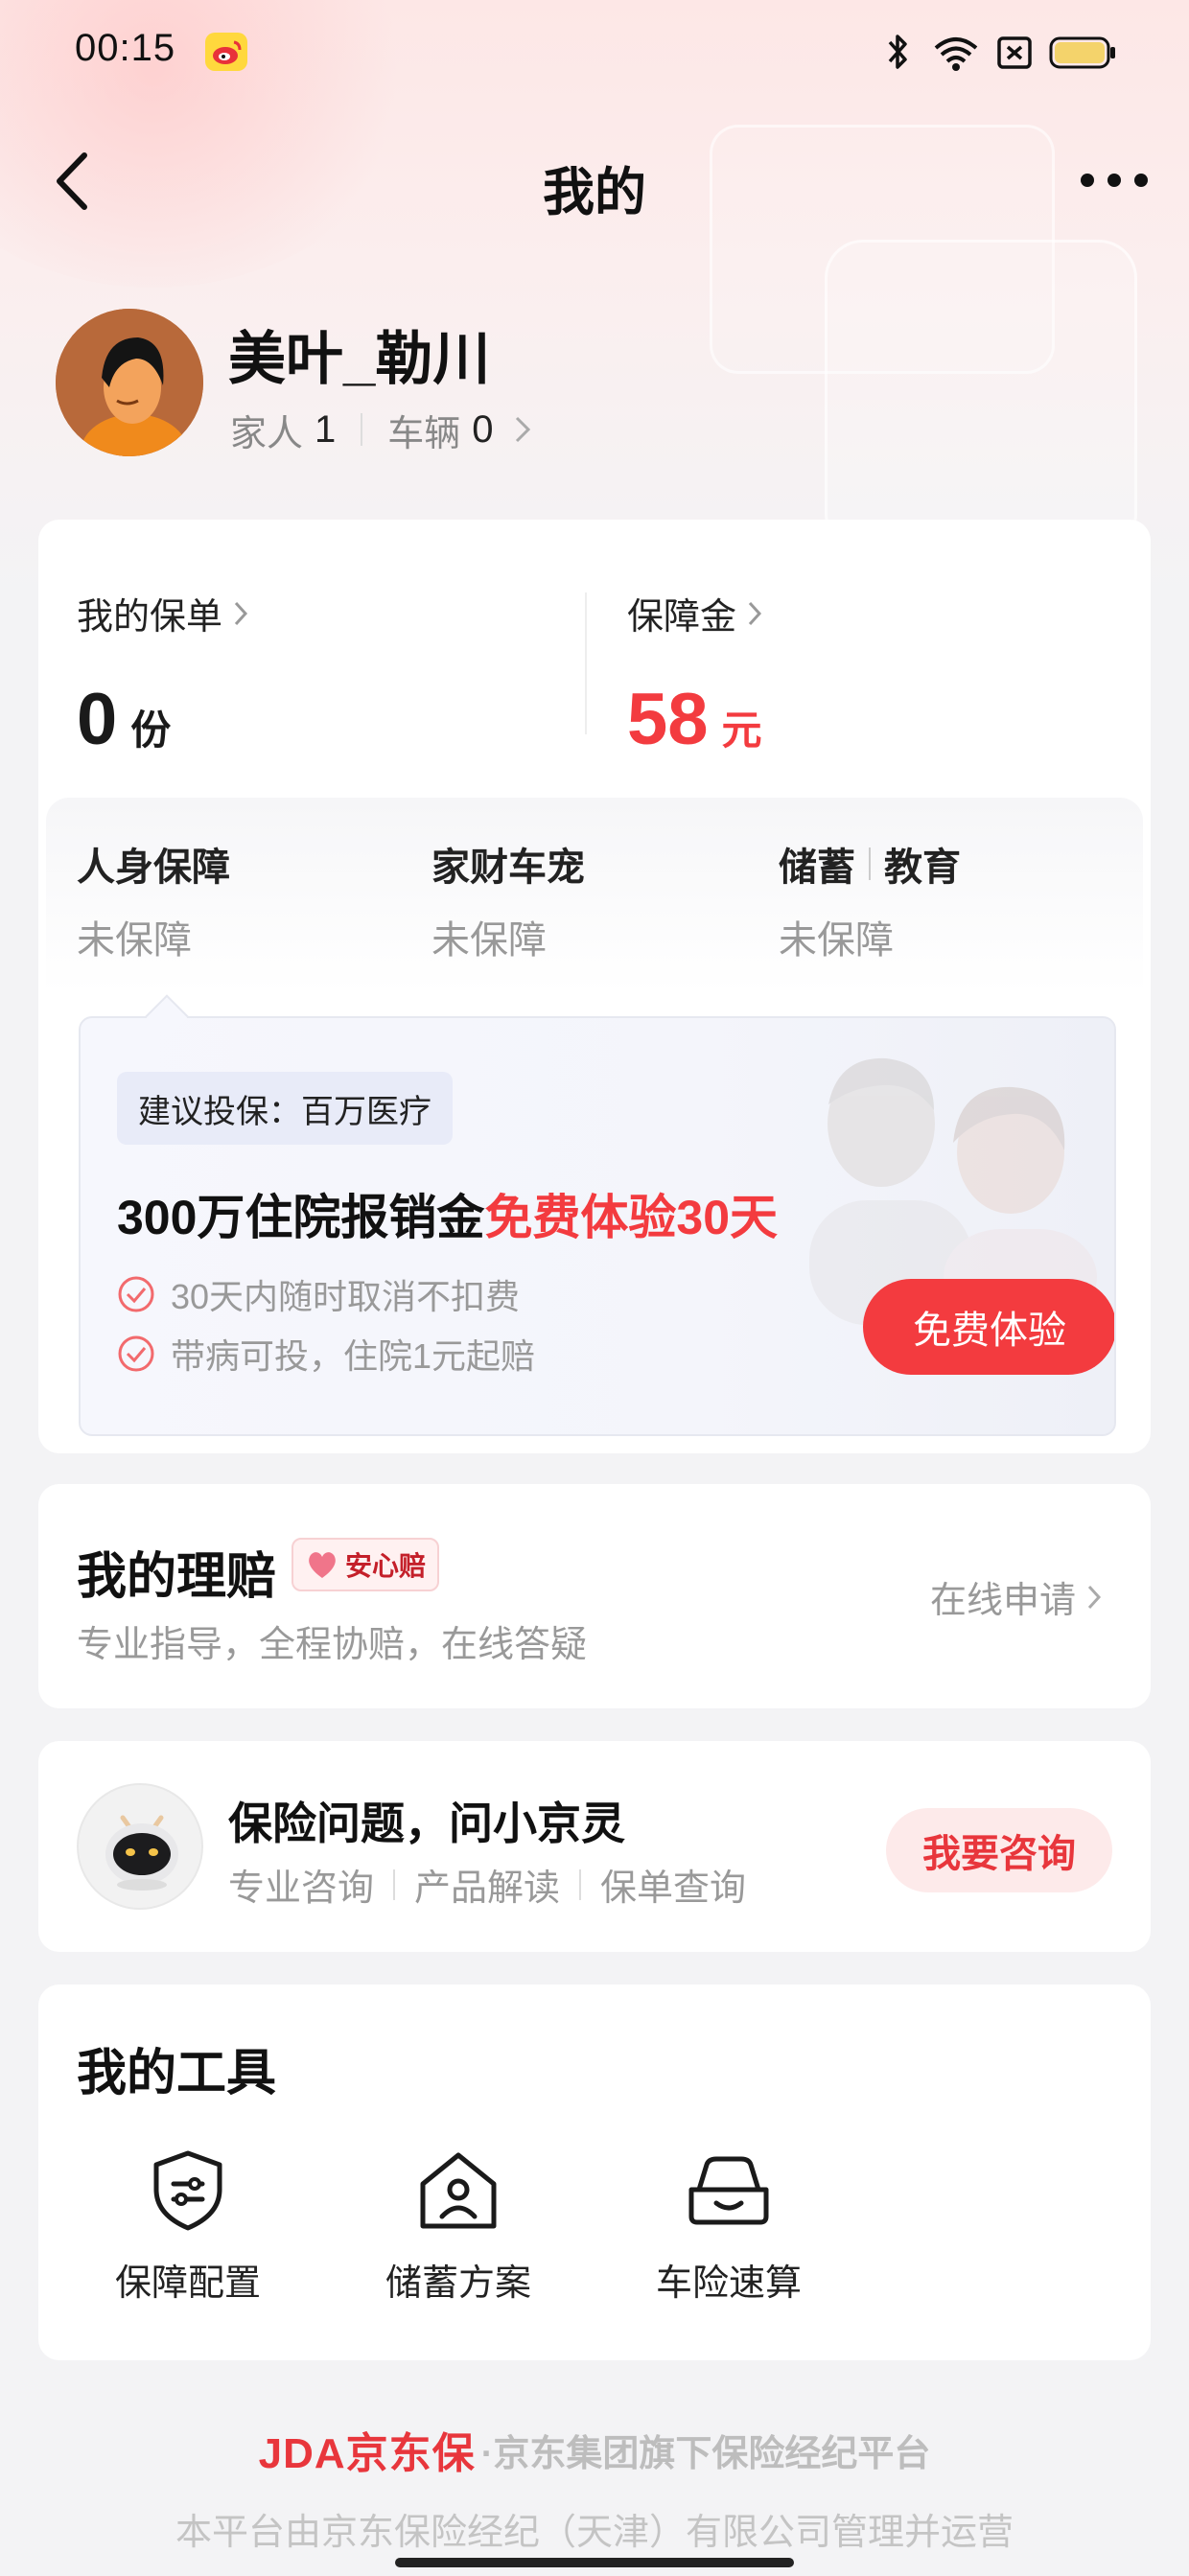  Describe the element at coordinates (424, 433) in the screenshot. I see `vehicle-label: 车辆` at that location.